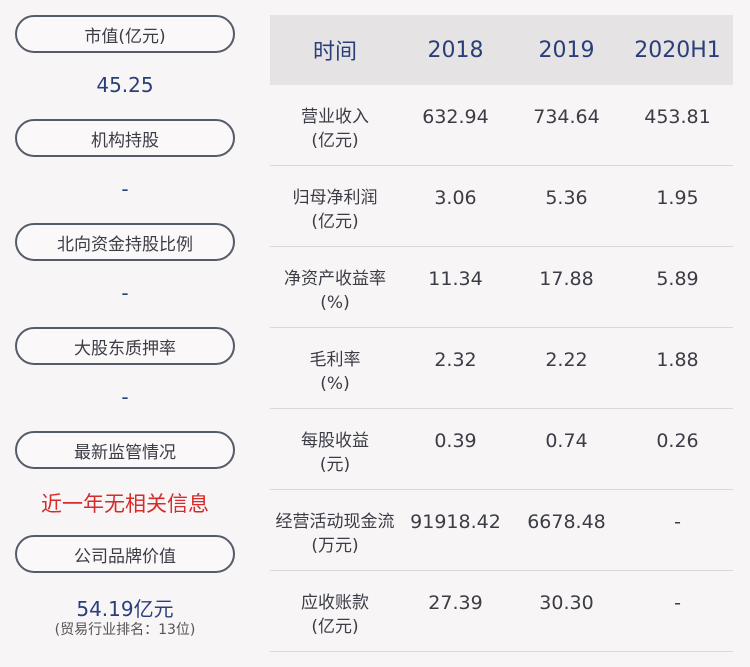 This screenshot has height=667, width=750. What do you see at coordinates (455, 198) in the screenshot?
I see `cell-2018: 3.06` at bounding box center [455, 198].